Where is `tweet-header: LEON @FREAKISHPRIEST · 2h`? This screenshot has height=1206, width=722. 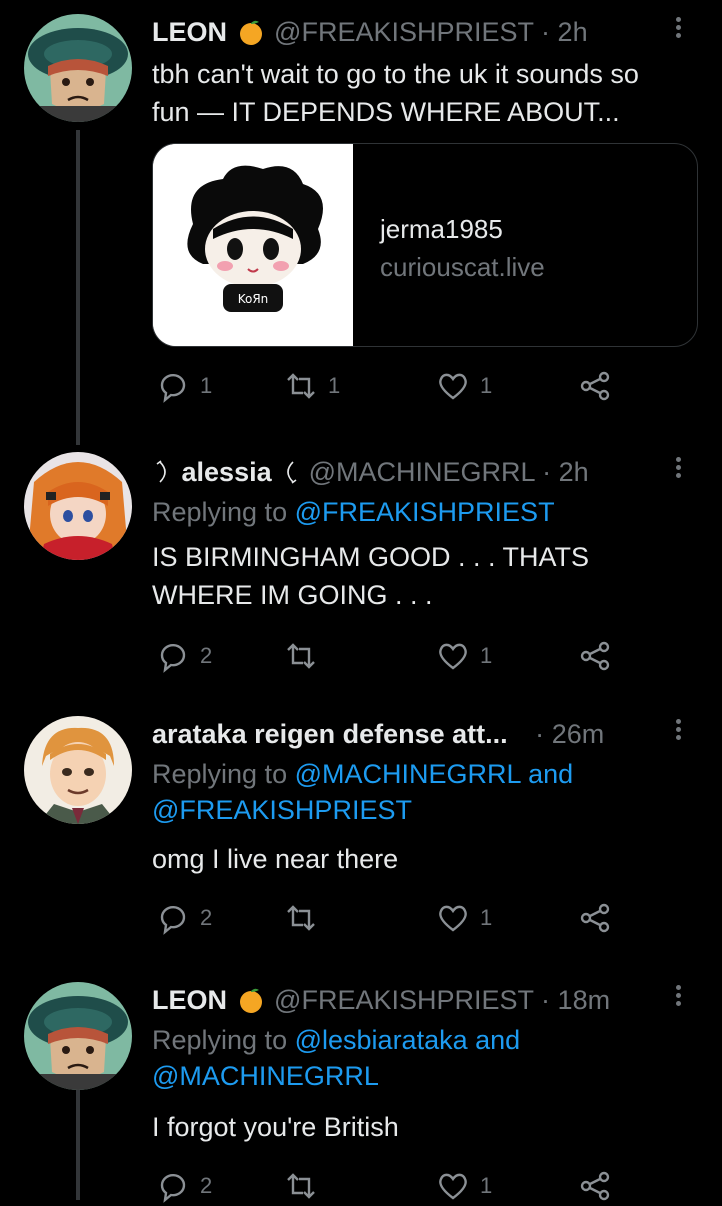 tweet-header: LEON @FREAKISHPRIEST · 2h is located at coordinates (407, 32).